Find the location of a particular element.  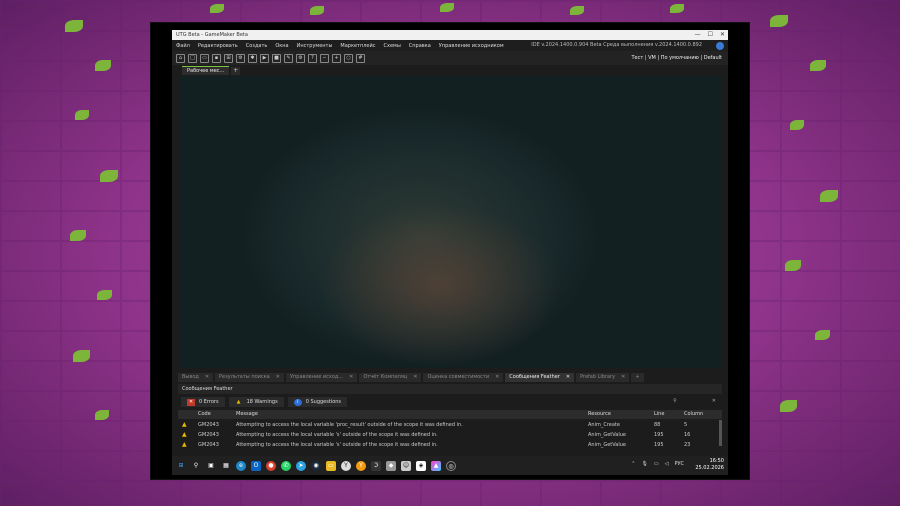

close-button: ✕ is located at coordinates (722, 35).